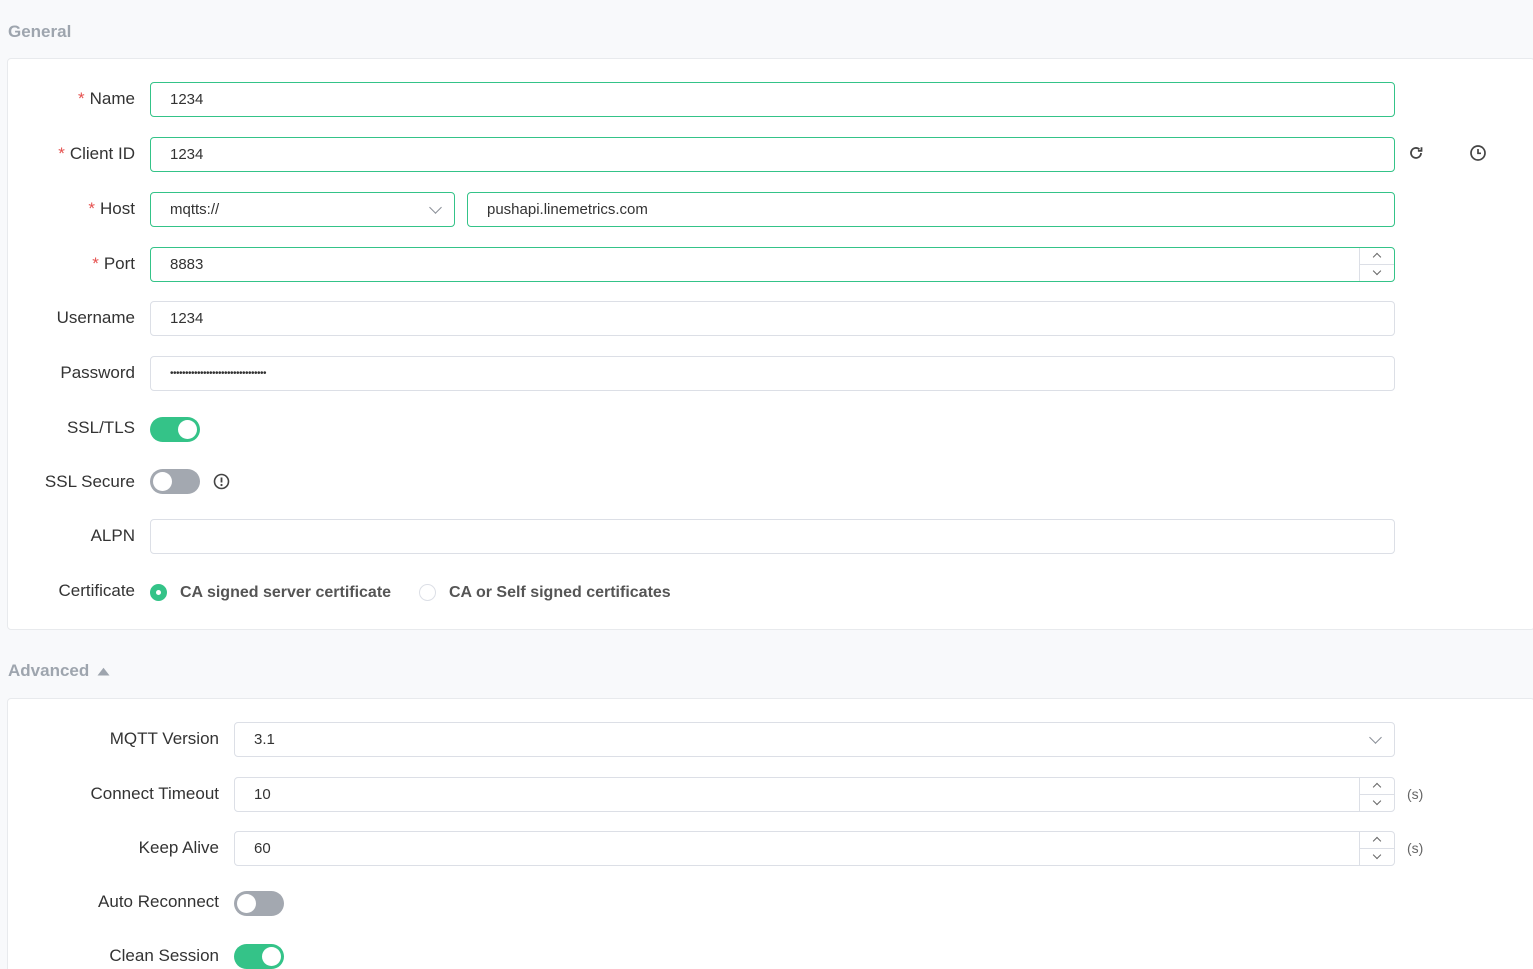 This screenshot has height=969, width=1533. I want to click on client-id-input: 1234, so click(772, 154).